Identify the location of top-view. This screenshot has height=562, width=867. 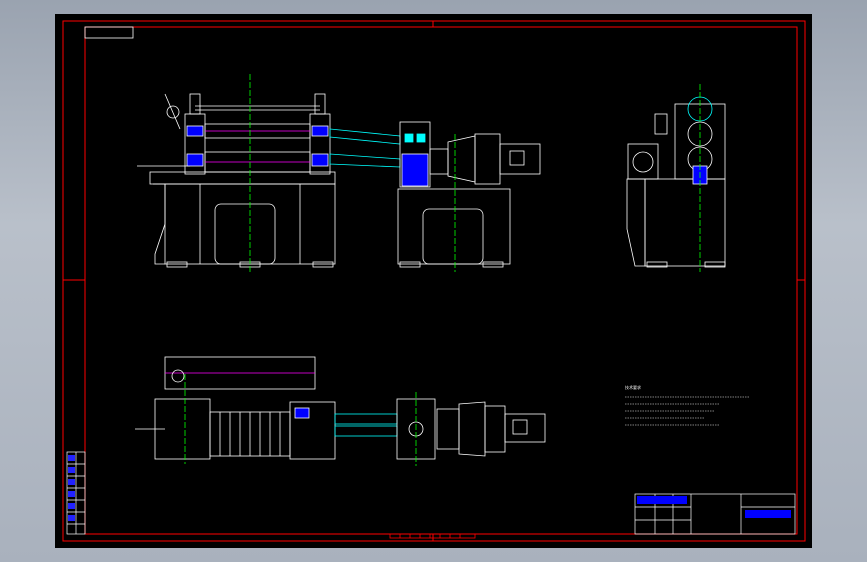
(340, 411).